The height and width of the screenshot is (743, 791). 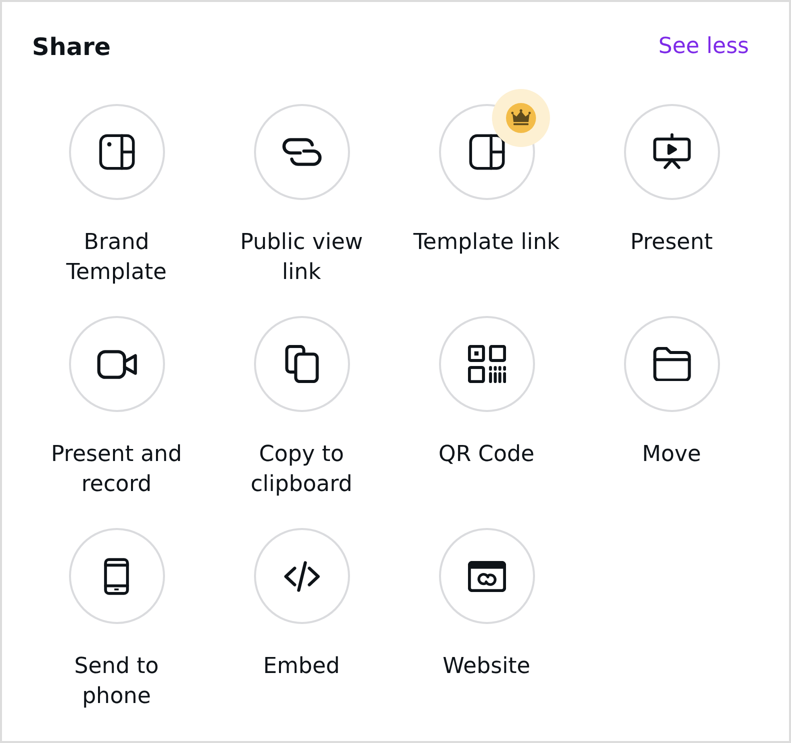 I want to click on see-less-link: See less, so click(x=703, y=47).